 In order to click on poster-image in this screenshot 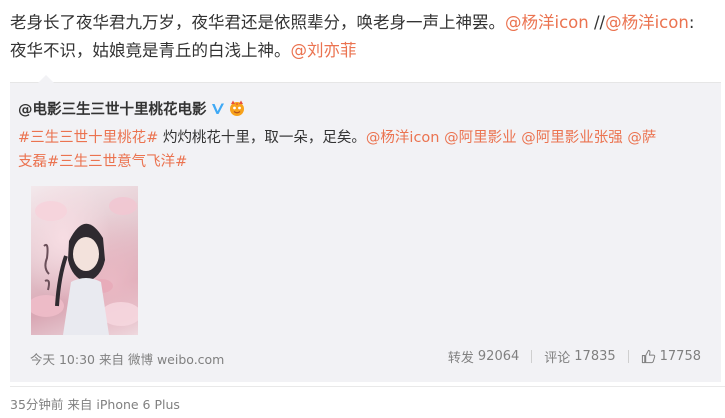, I will do `click(84, 260)`.